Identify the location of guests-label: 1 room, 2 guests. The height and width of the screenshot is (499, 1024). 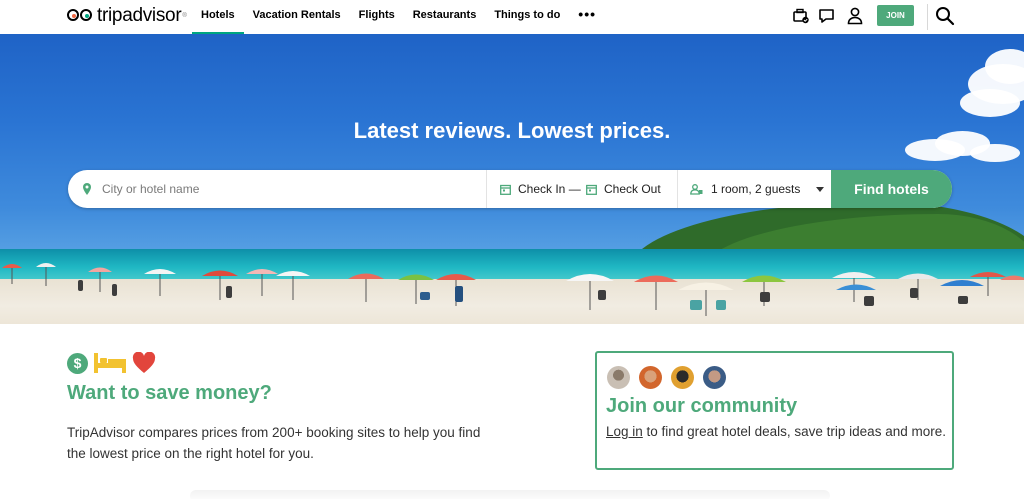
(756, 189).